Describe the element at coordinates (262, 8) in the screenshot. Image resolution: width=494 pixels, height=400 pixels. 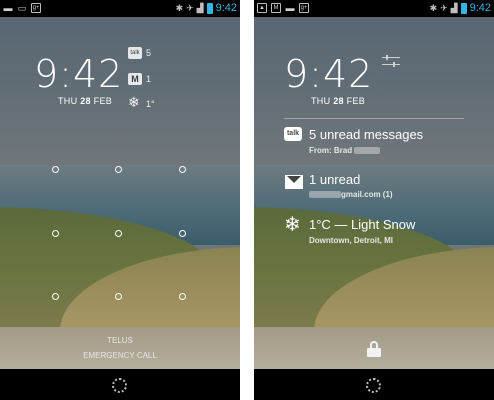
I see `image-icon: ▲` at that location.